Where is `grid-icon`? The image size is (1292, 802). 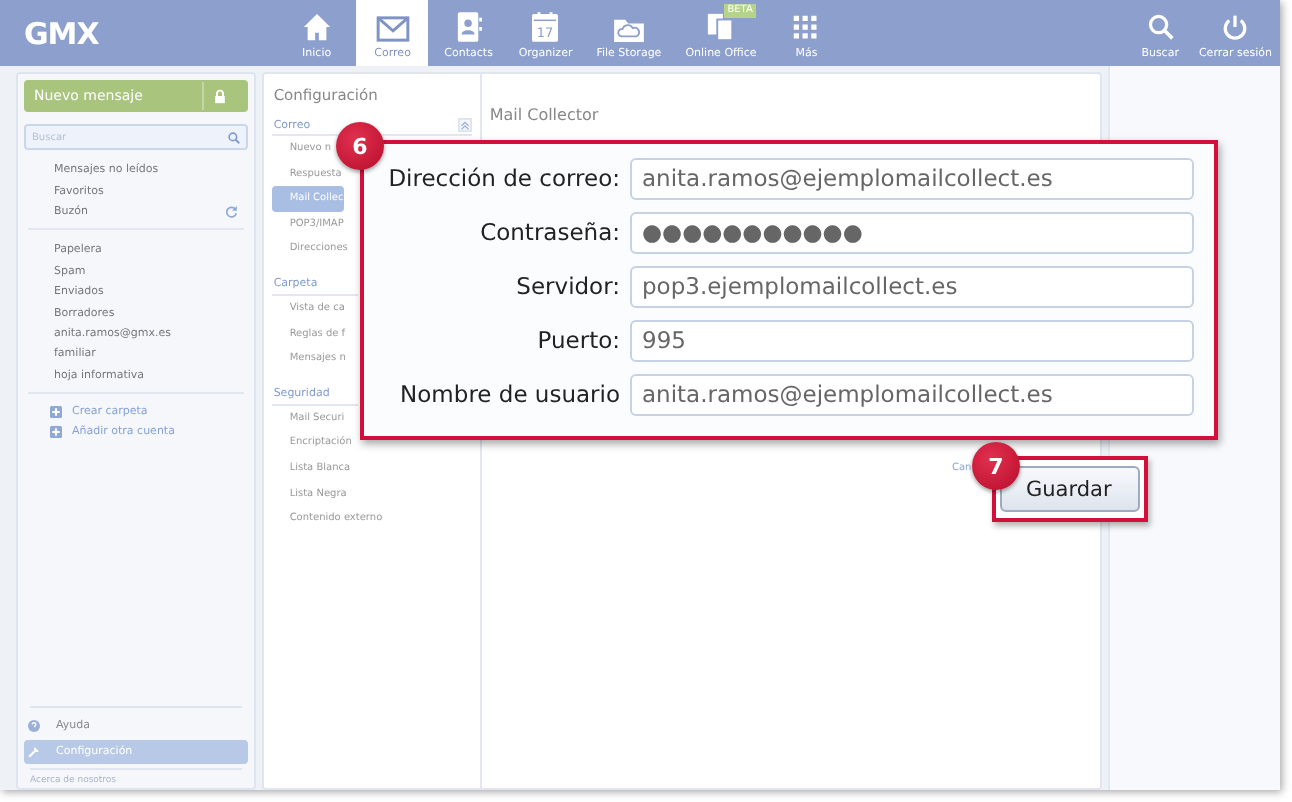
grid-icon is located at coordinates (806, 28).